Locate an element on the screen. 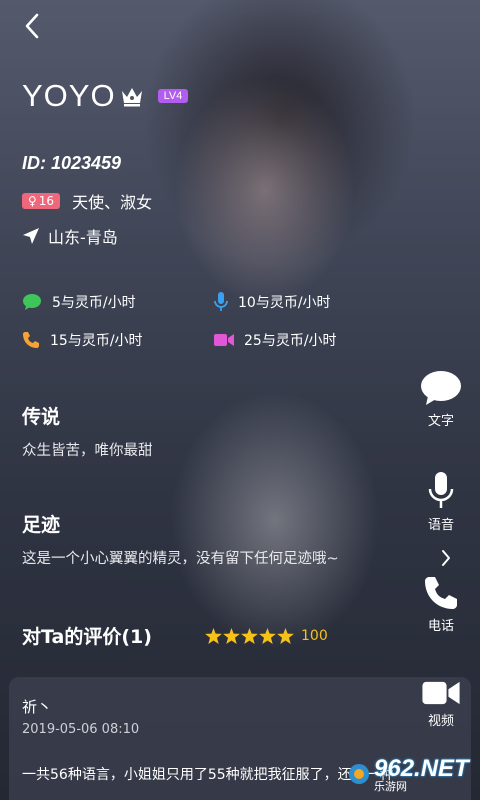  phone-call-rate: 15与灵币/小时 is located at coordinates (96, 341).